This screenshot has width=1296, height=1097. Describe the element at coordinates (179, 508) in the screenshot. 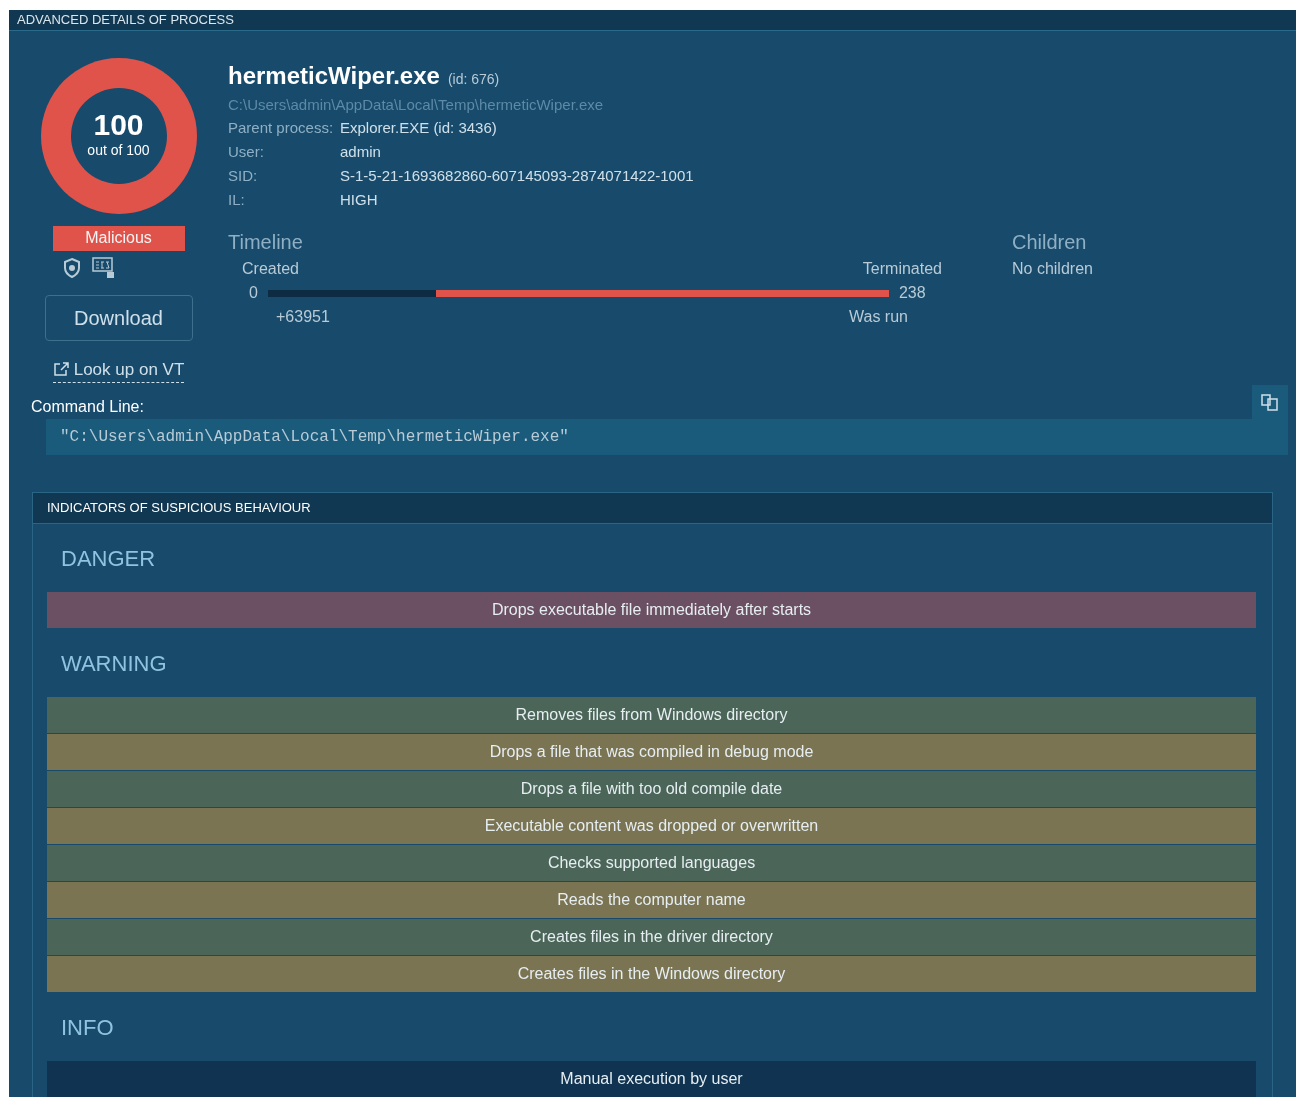

I see `indicators-title: INDICATORS OF SUSPICIOUS BEHAVIOUR` at that location.